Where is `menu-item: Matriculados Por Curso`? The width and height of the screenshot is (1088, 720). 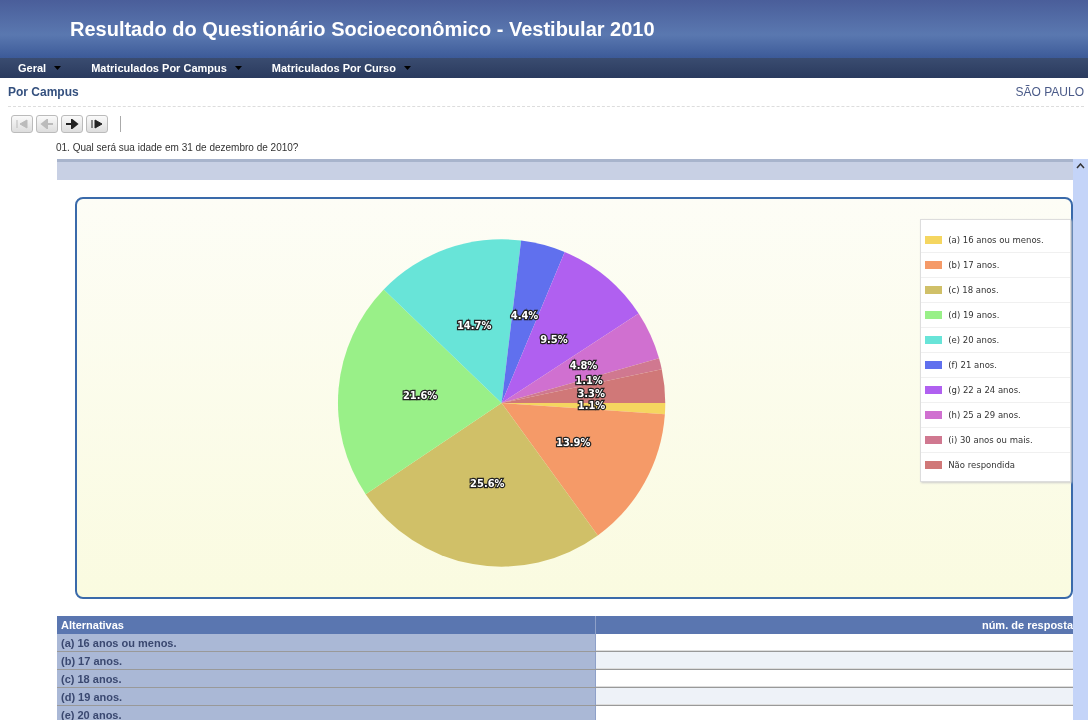 menu-item: Matriculados Por Curso is located at coordinates (341, 68).